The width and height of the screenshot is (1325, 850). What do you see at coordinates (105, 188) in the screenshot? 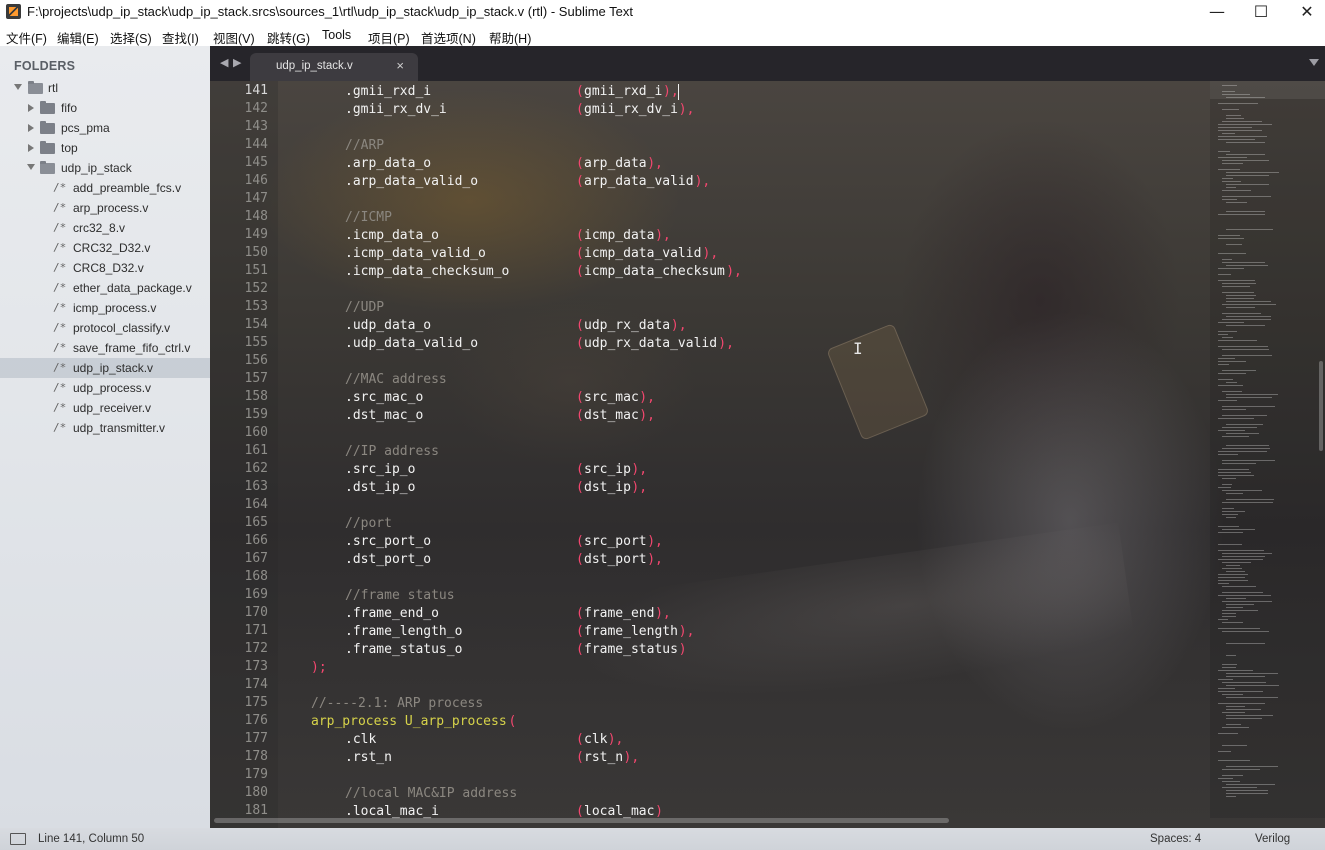
I see `sidebar-file-item: /* add_preamble_fcs.v` at bounding box center [105, 188].